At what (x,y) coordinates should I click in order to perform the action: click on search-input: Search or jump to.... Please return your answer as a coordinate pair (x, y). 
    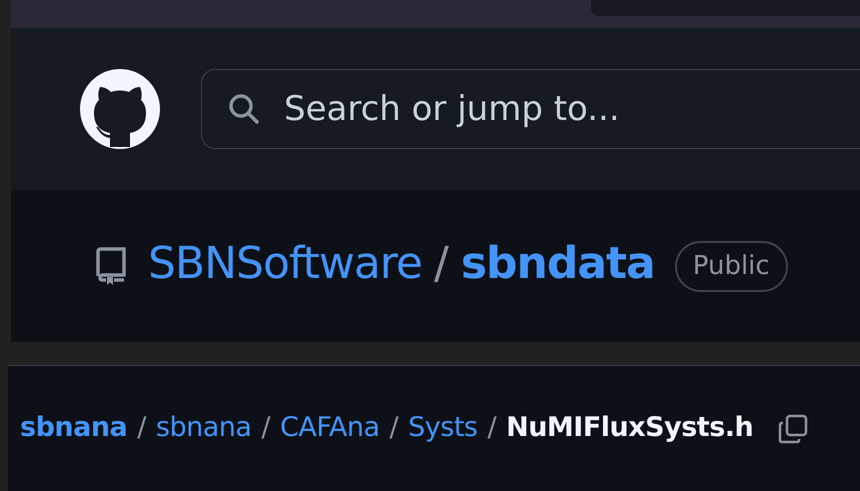
    Looking at the image, I should click on (572, 109).